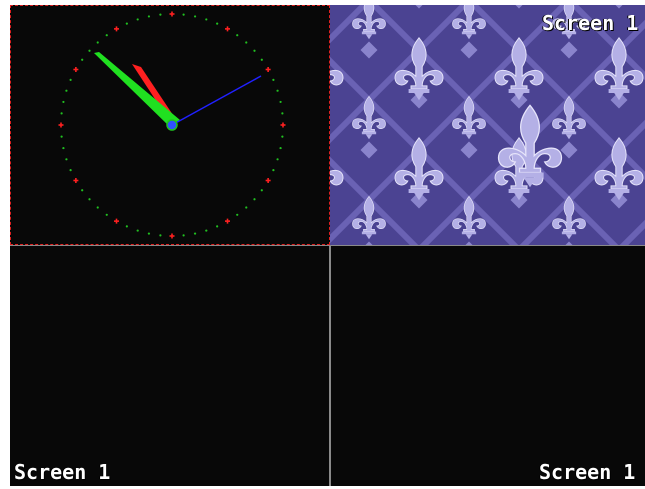 The width and height of the screenshot is (645, 489). I want to click on clock-minute-hand, so click(137, 90).